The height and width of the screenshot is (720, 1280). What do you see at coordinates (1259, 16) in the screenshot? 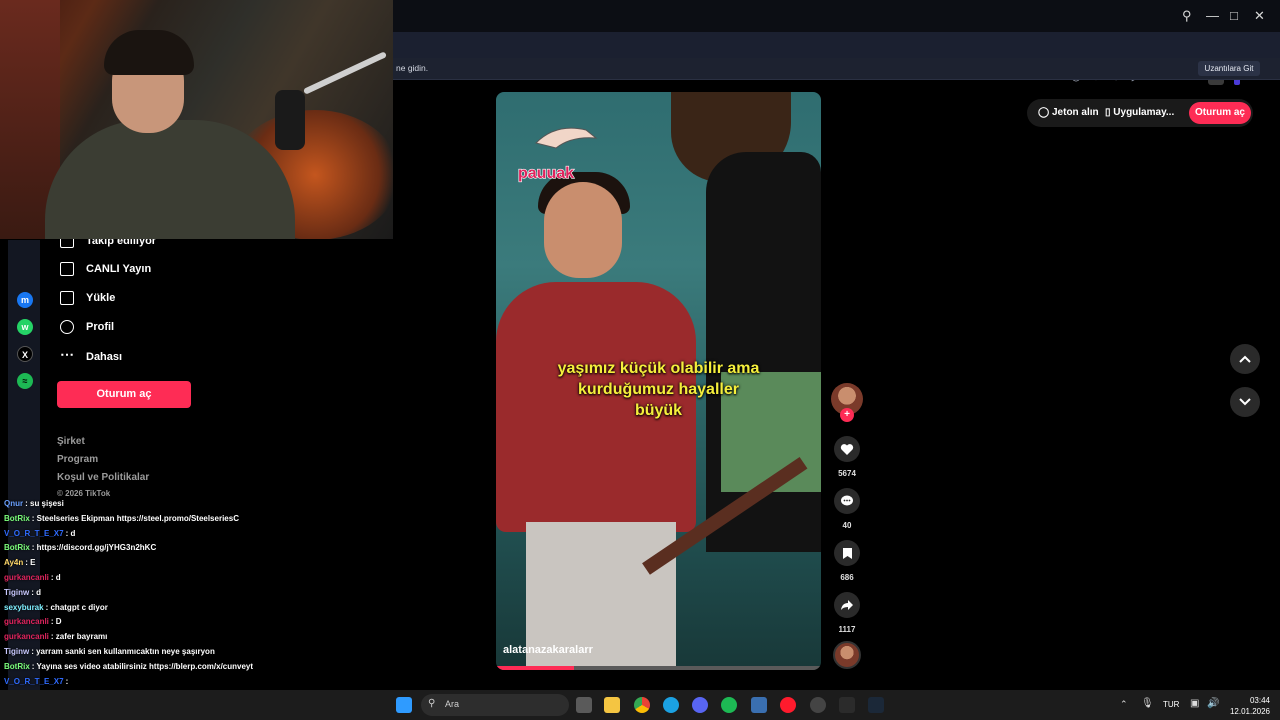
I see `close-button: ✕` at bounding box center [1259, 16].